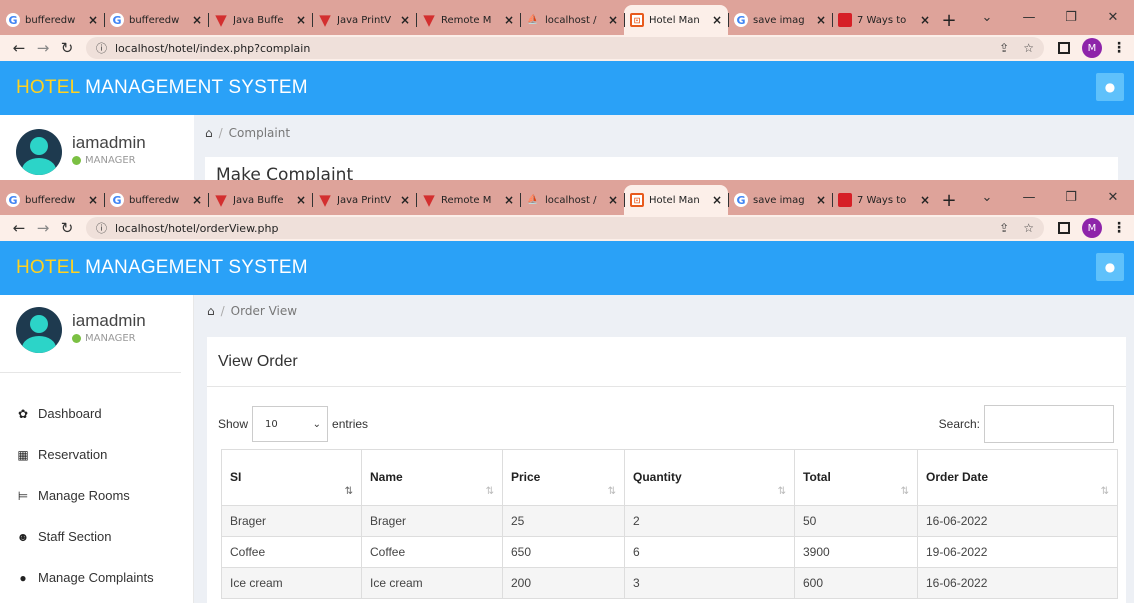  Describe the element at coordinates (565, 48) in the screenshot. I see `top-url-field: ⓘ localhost/hotel/index.php?complain ⇪ ☆` at that location.